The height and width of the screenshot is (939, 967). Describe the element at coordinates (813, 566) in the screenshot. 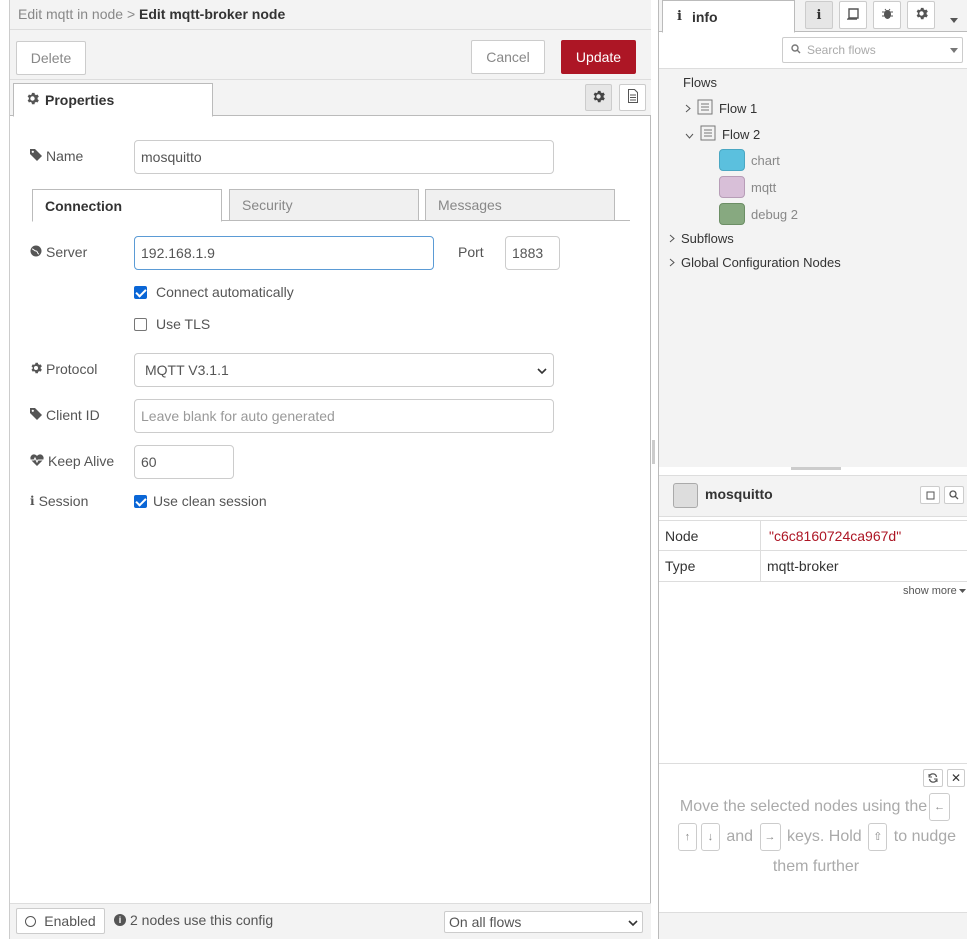

I see `prop-row-type: Type mqtt-broker` at that location.